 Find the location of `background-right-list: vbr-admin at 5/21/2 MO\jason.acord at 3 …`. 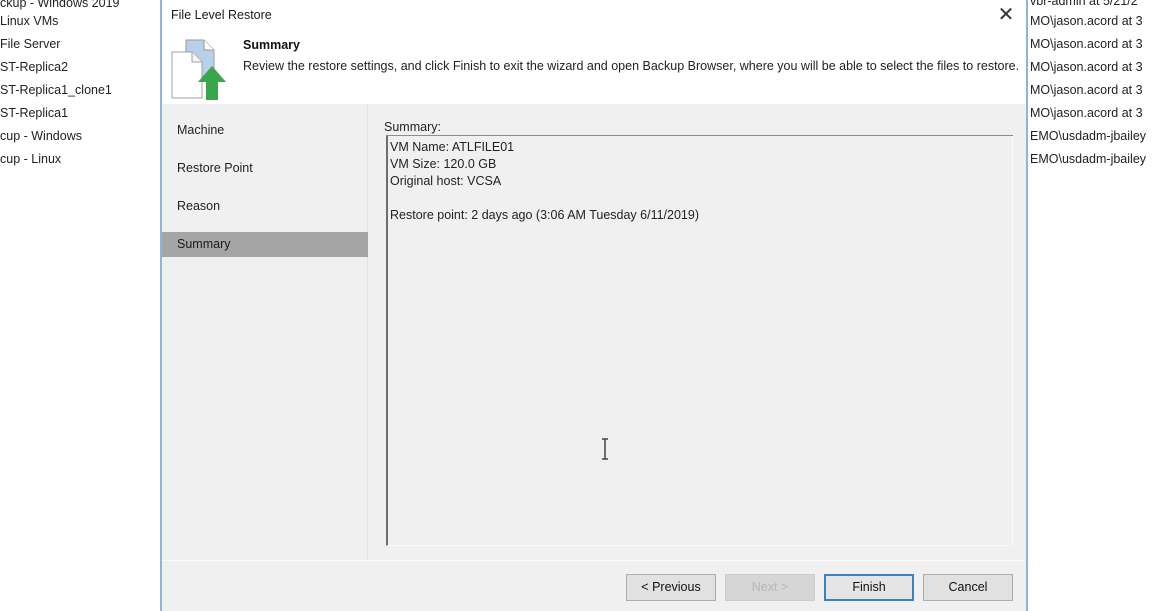

background-right-list: vbr-admin at 5/21/2 MO\jason.acord at 3 … is located at coordinates (1090, 305).